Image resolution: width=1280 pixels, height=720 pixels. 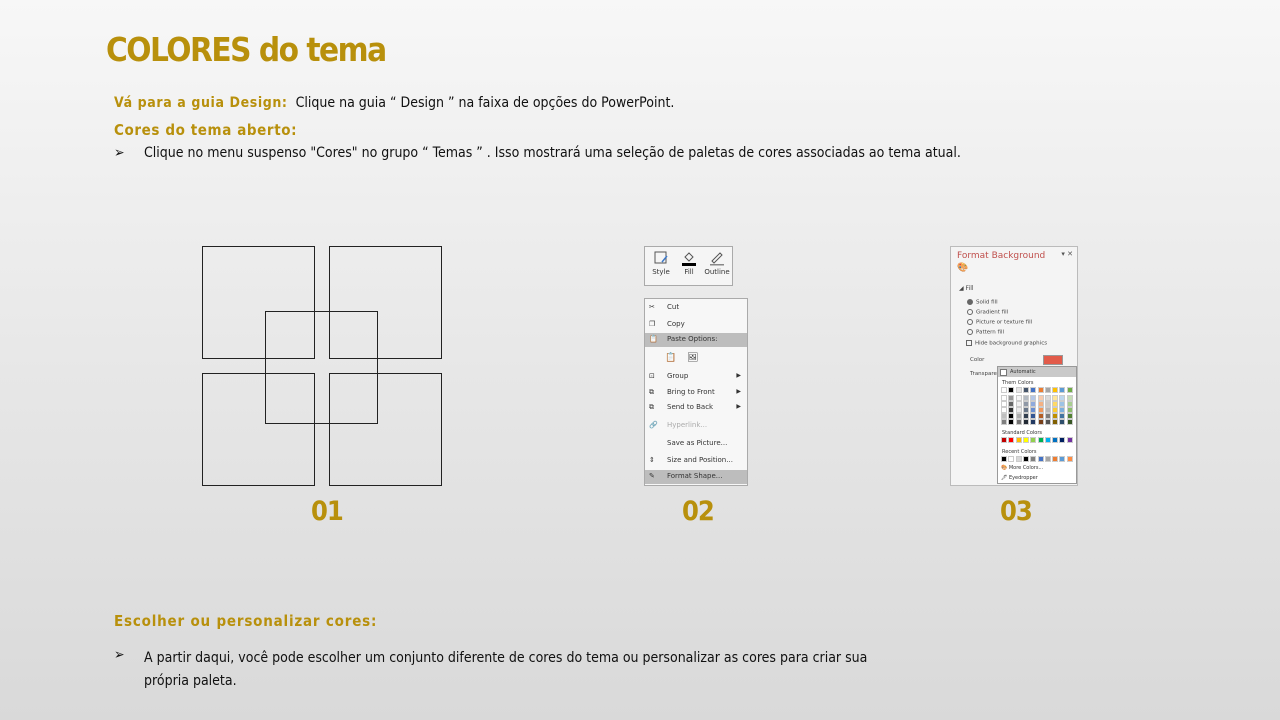 What do you see at coordinates (982, 302) in the screenshot?
I see `solid-fill-radio: Solid fill` at bounding box center [982, 302].